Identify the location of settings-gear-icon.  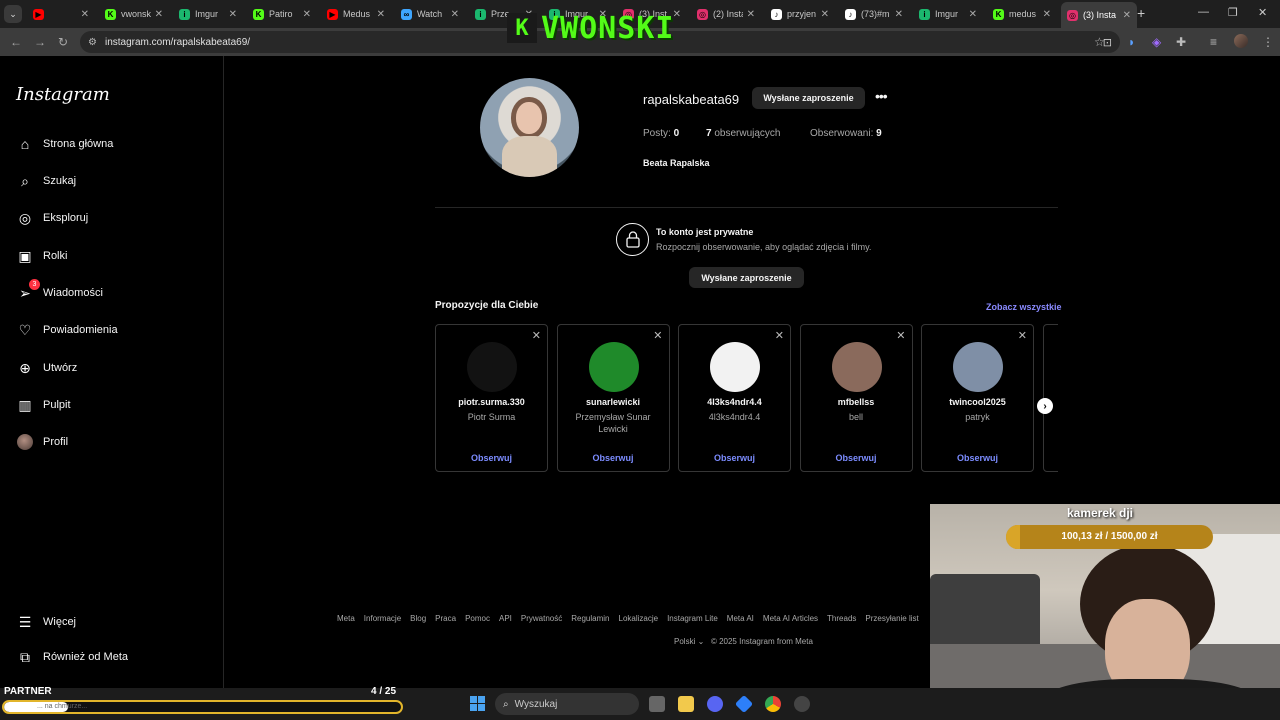
(802, 704).